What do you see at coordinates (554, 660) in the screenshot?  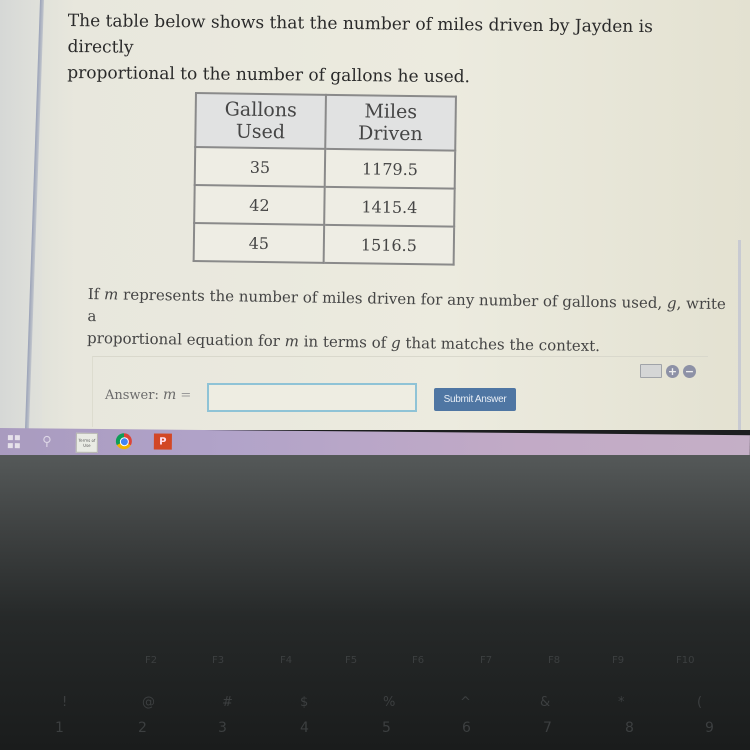 I see `key-label: F8` at bounding box center [554, 660].